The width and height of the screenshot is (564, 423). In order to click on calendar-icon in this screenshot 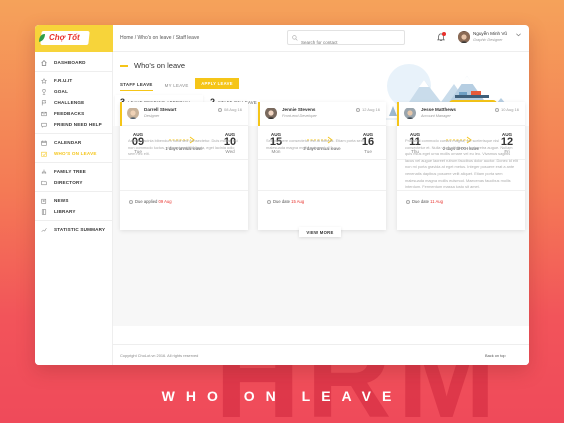, I will do `click(44, 143)`.